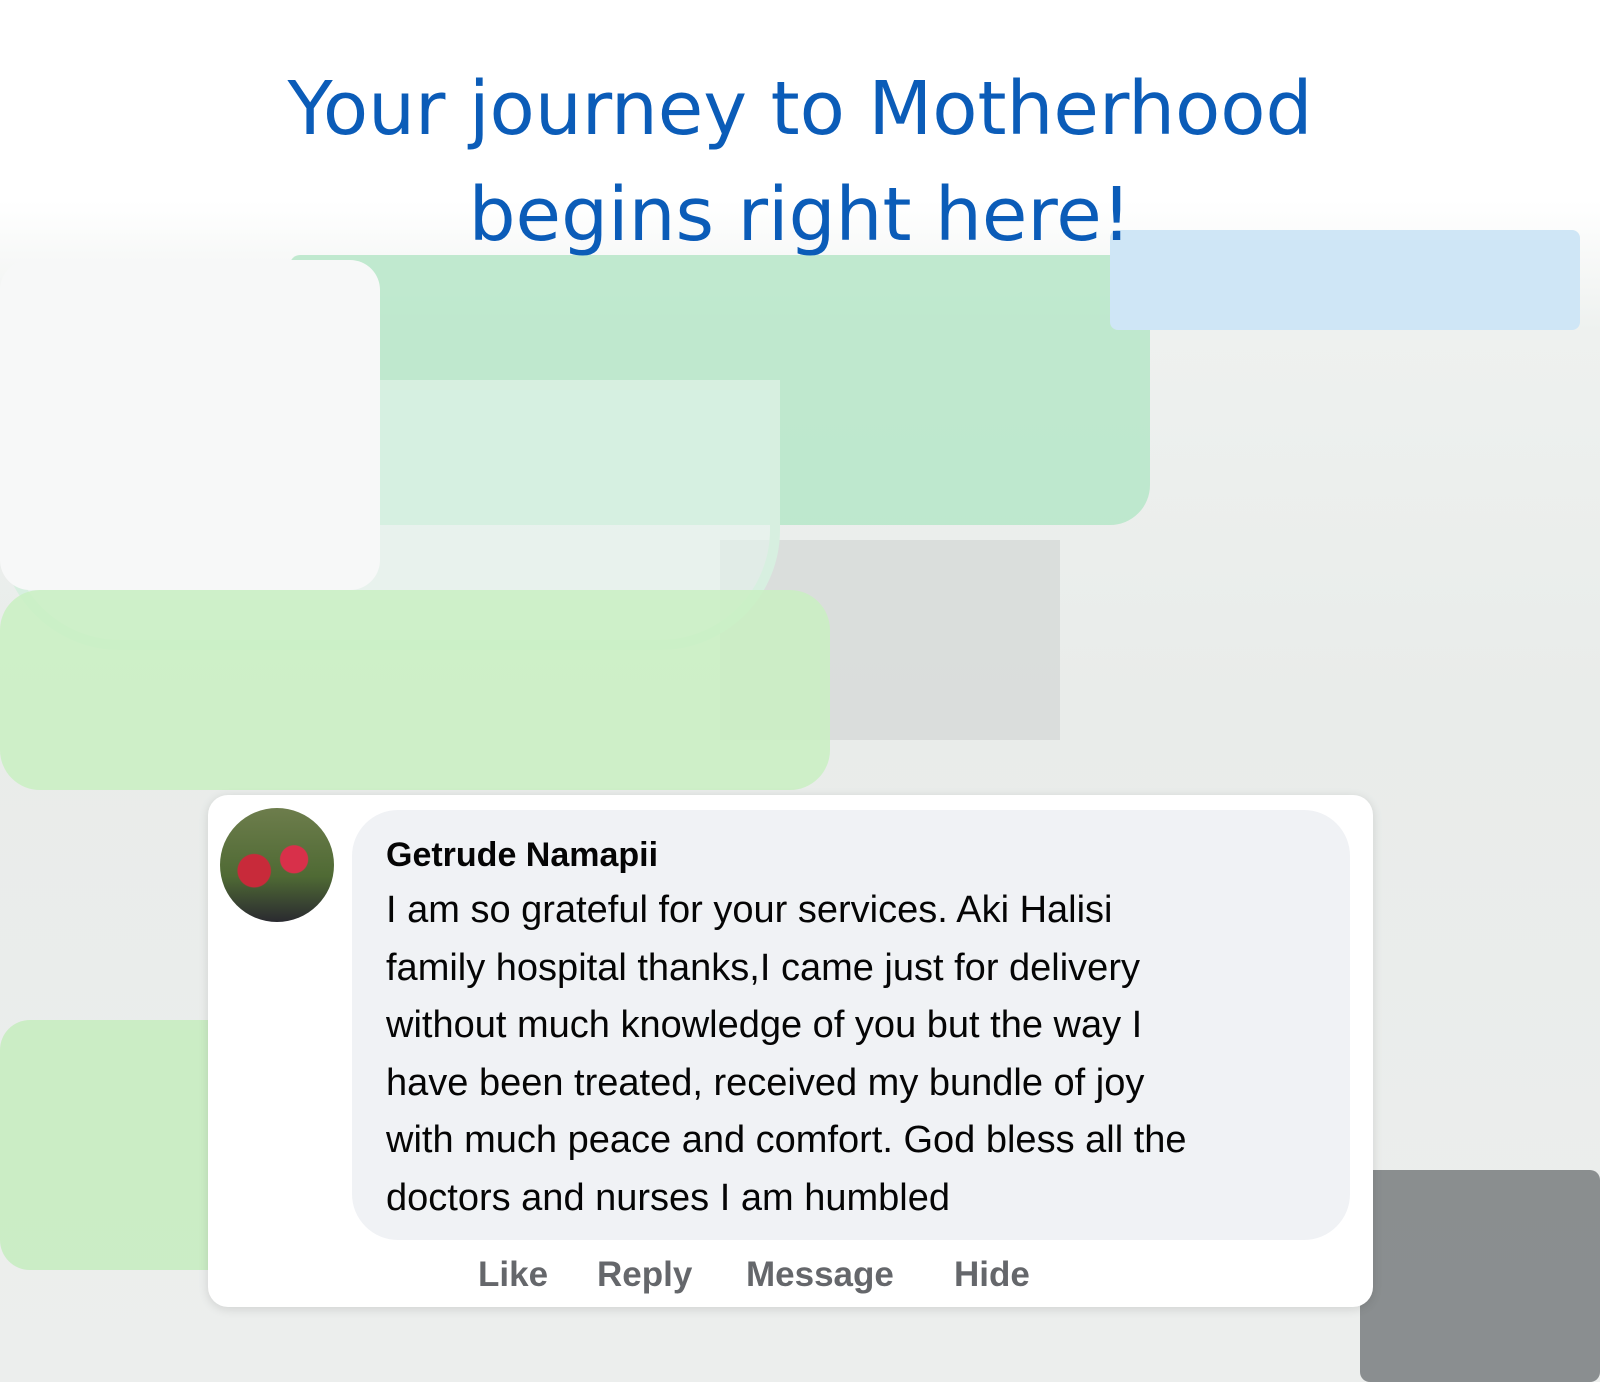 The image size is (1600, 1382). What do you see at coordinates (190, 425) in the screenshot?
I see `baby-clothes` at bounding box center [190, 425].